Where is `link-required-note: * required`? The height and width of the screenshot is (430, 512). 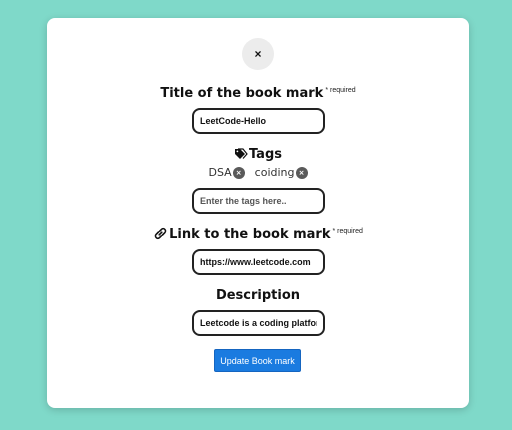
link-required-note: * required is located at coordinates (347, 231).